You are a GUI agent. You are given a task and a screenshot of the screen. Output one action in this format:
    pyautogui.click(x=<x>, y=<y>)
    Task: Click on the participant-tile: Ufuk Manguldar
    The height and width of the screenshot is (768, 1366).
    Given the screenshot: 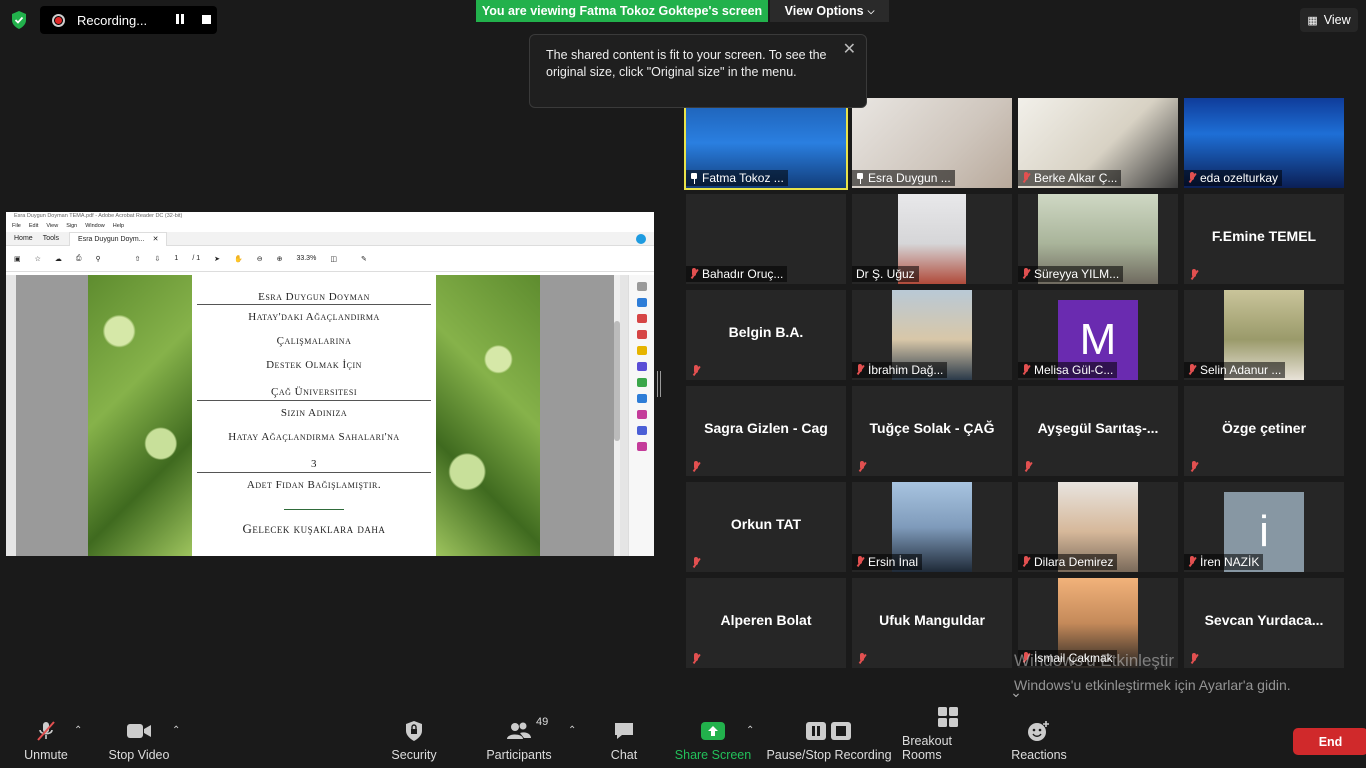 What is the action you would take?
    pyautogui.click(x=932, y=623)
    